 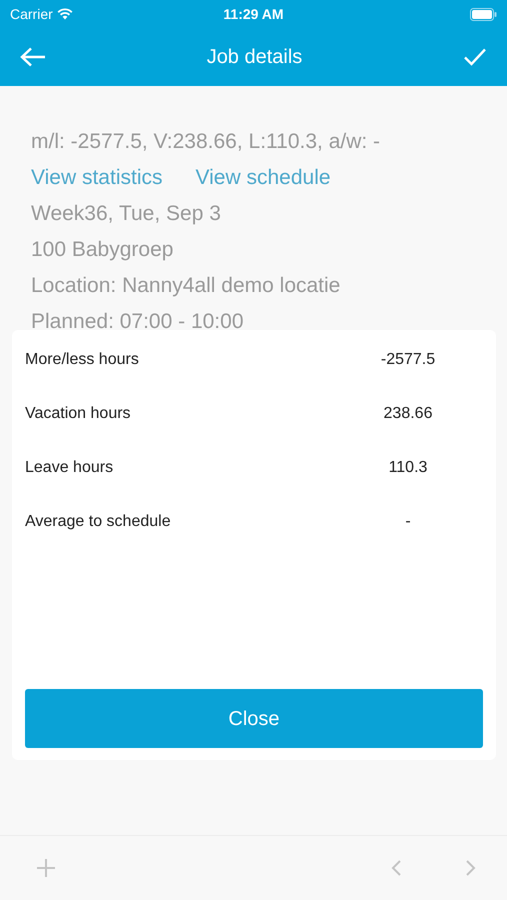 I want to click on screen-title: Job details, so click(x=255, y=57).